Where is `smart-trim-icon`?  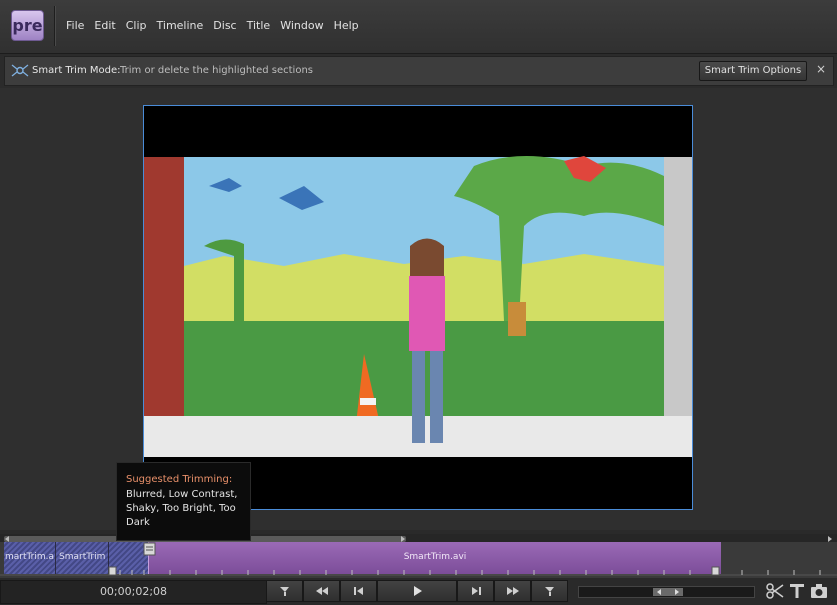
smart-trim-icon is located at coordinates (20, 70).